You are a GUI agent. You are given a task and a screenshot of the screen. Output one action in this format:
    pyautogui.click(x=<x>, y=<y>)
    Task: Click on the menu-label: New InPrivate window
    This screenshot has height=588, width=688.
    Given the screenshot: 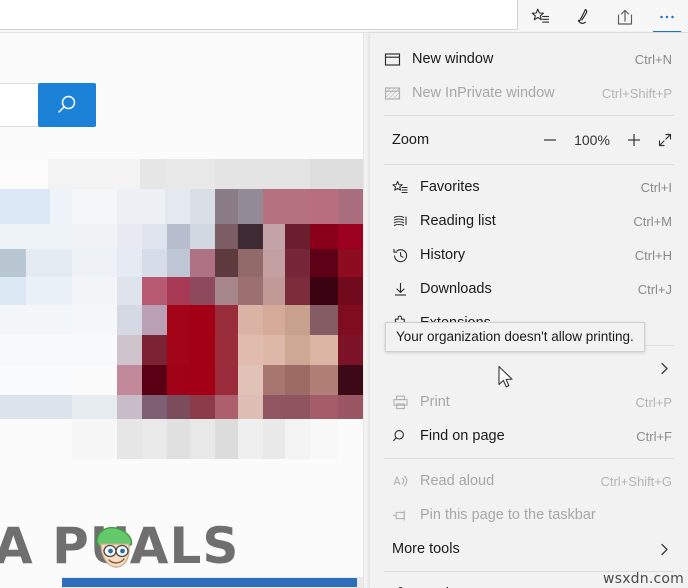 What is the action you would take?
    pyautogui.click(x=483, y=93)
    